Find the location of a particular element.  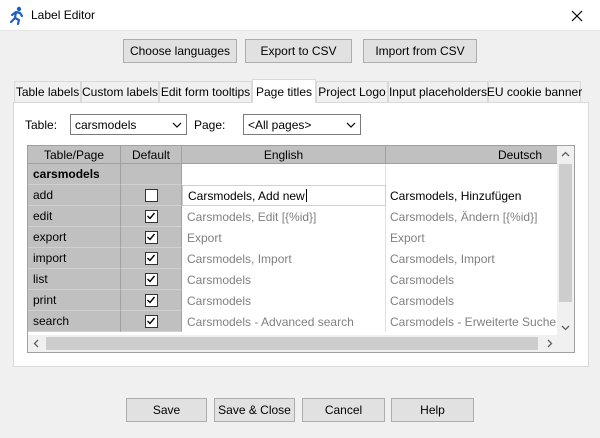

tab-eu-cookie-banner: EU cookie banner is located at coordinates (534, 91).